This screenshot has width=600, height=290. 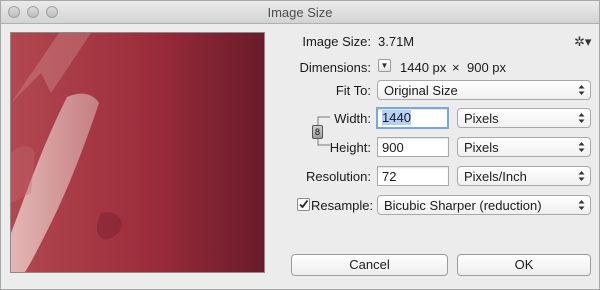 What do you see at coordinates (582, 42) in the screenshot?
I see `gear-icon: ✲▾` at bounding box center [582, 42].